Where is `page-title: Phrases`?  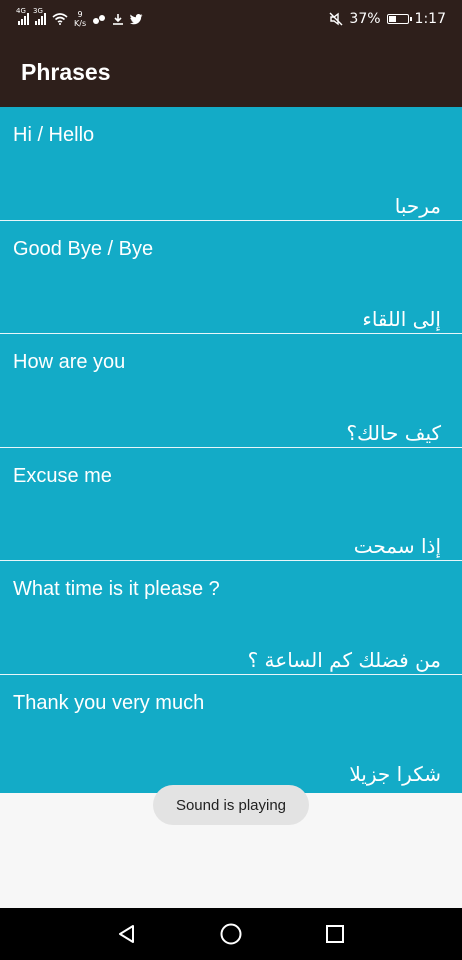 page-title: Phrases is located at coordinates (66, 72).